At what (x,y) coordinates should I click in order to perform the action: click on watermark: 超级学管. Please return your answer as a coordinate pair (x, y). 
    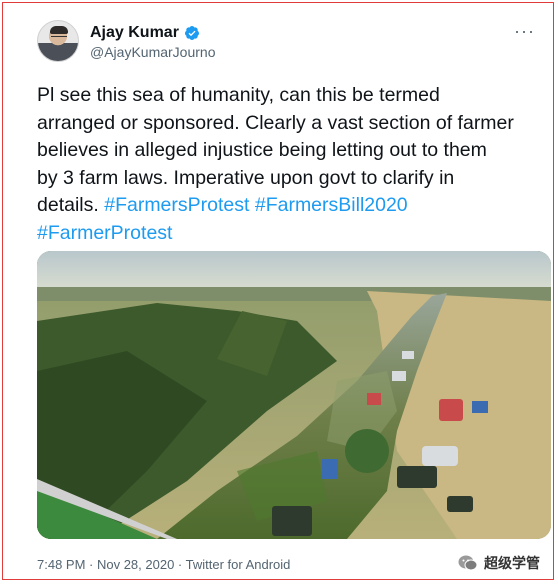
    Looking at the image, I should click on (499, 563).